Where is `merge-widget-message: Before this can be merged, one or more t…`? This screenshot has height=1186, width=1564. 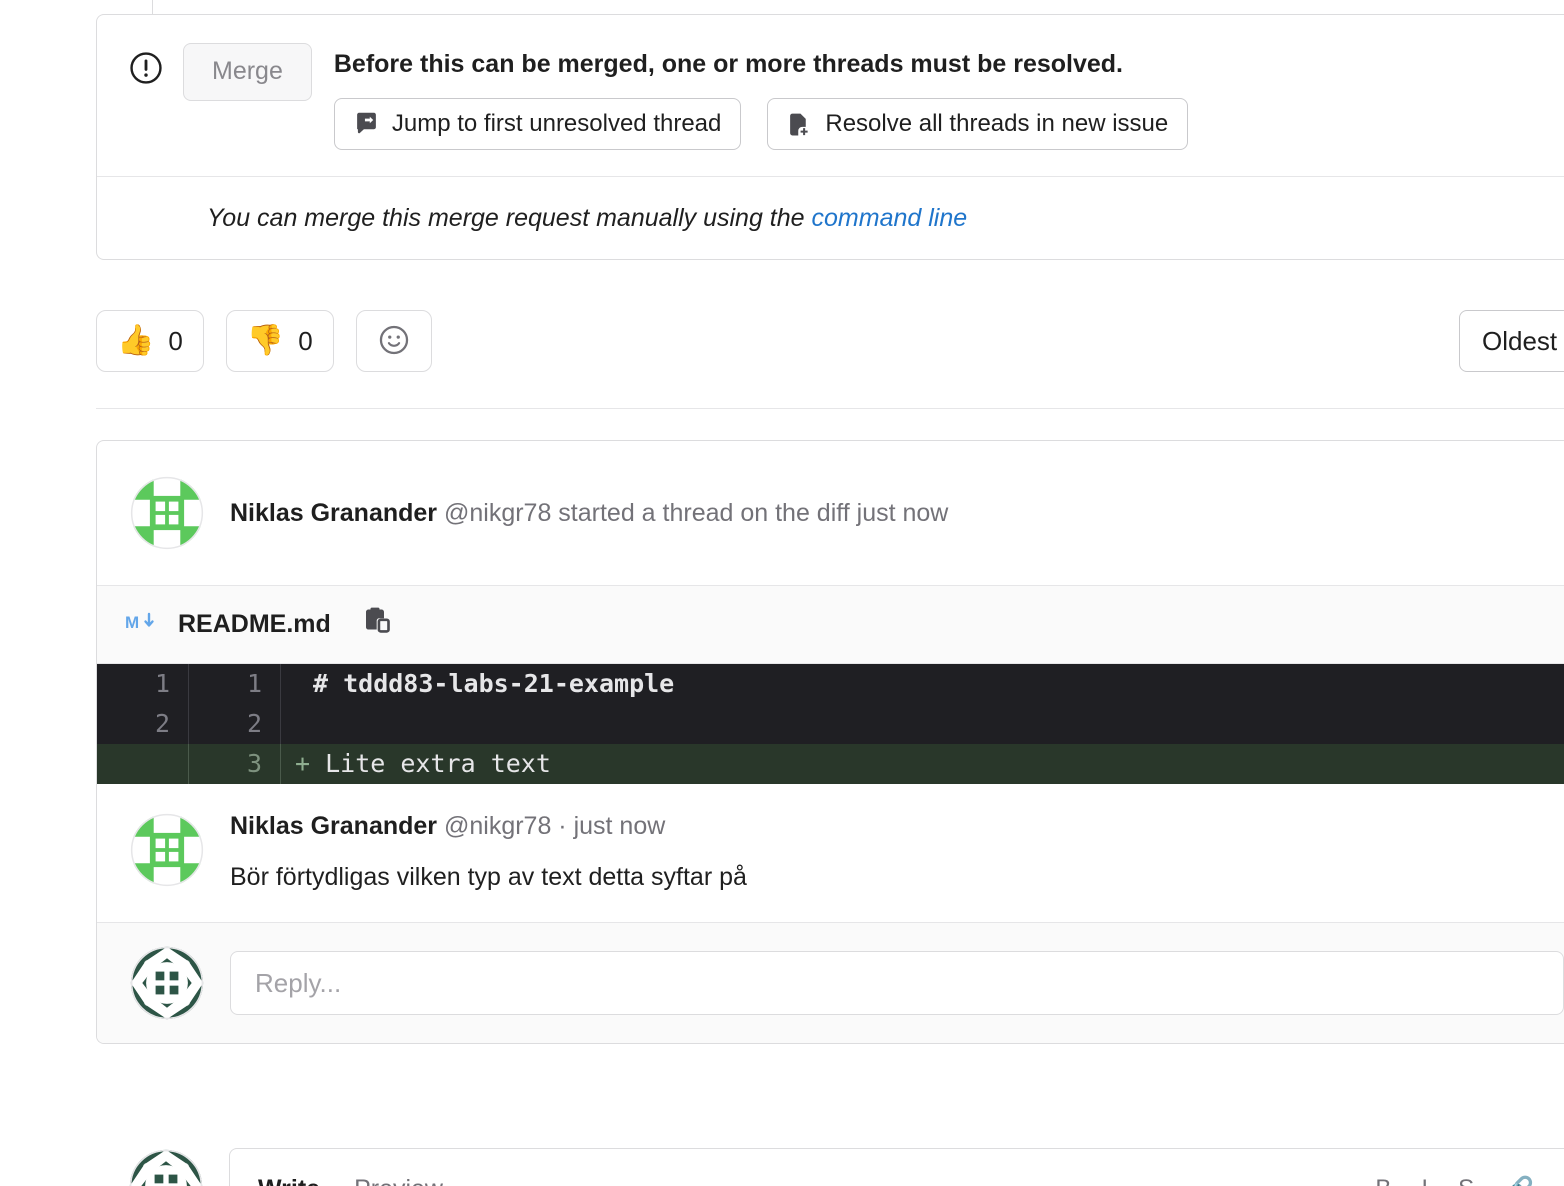
merge-widget-message: Before this can be merged, one or more t… is located at coordinates (761, 96).